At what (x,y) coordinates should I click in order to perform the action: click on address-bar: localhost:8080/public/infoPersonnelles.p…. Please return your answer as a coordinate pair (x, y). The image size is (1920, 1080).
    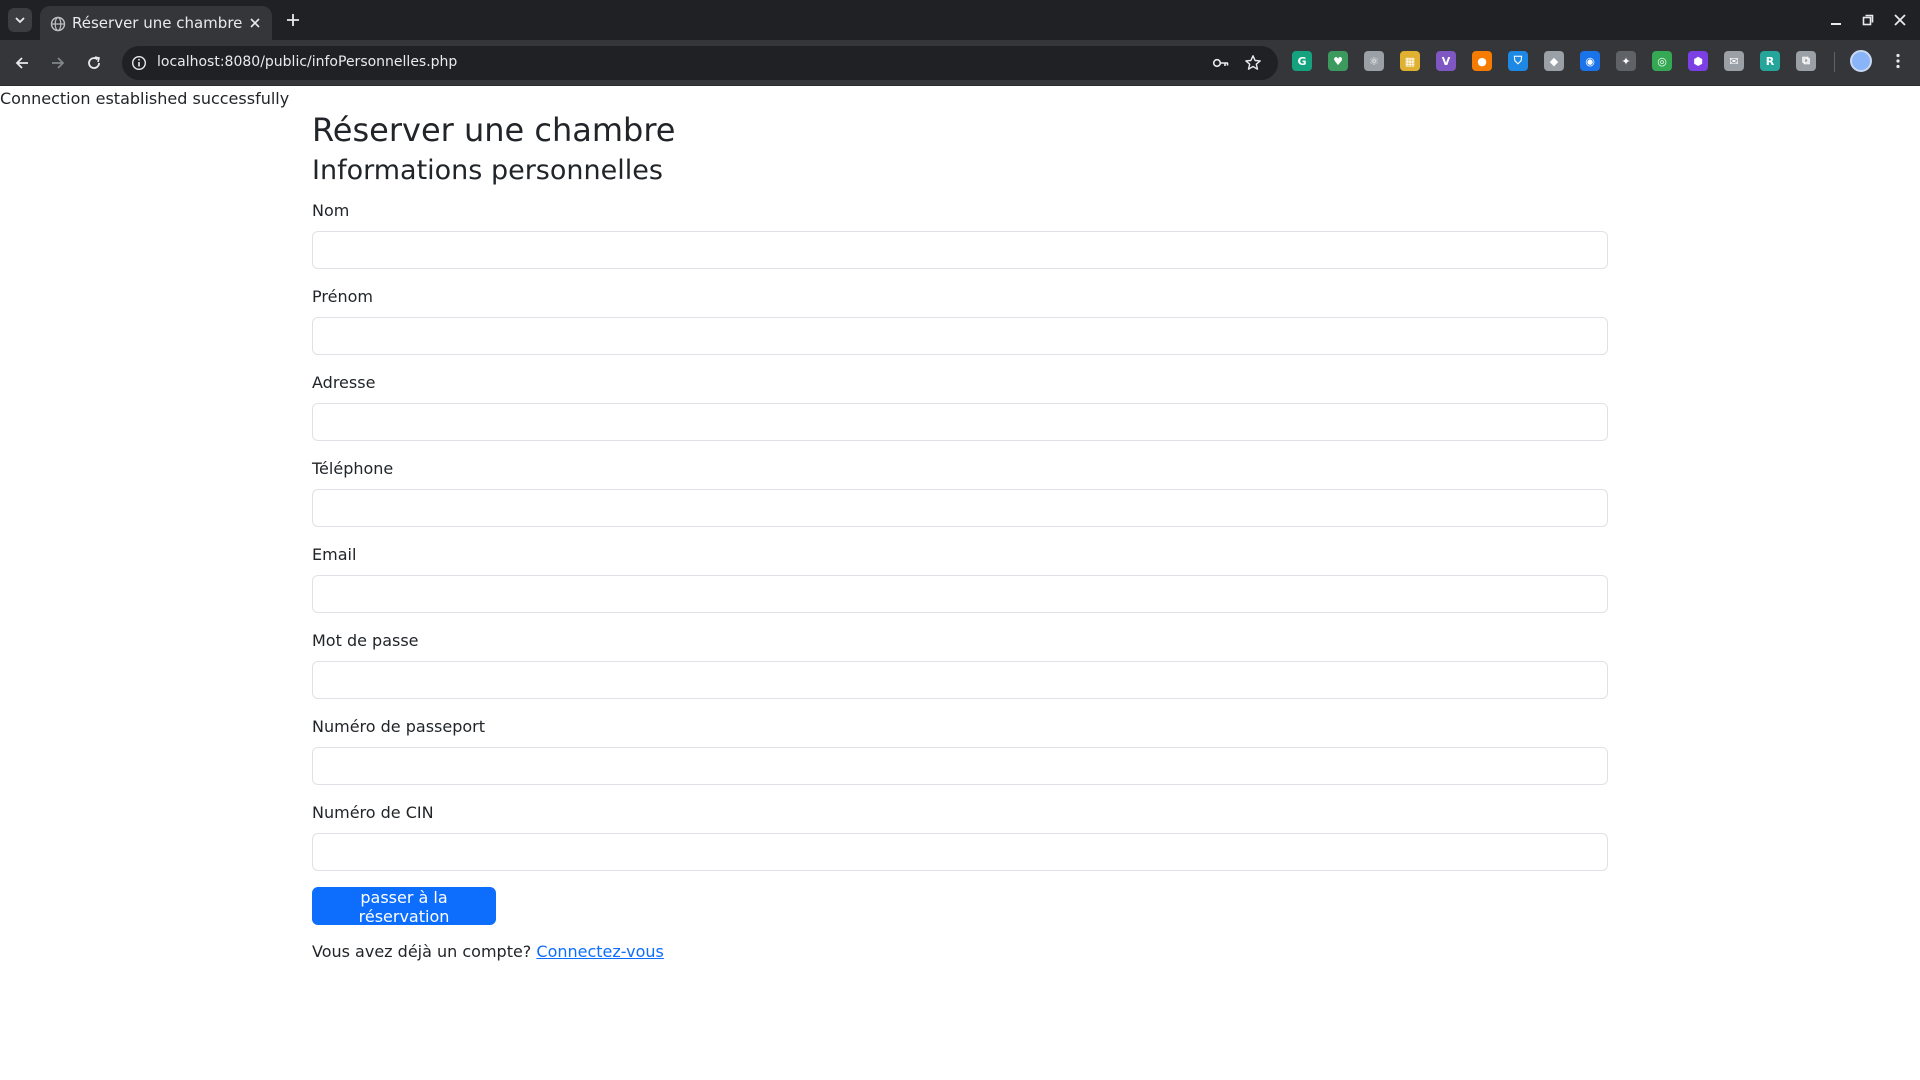
    Looking at the image, I should click on (700, 63).